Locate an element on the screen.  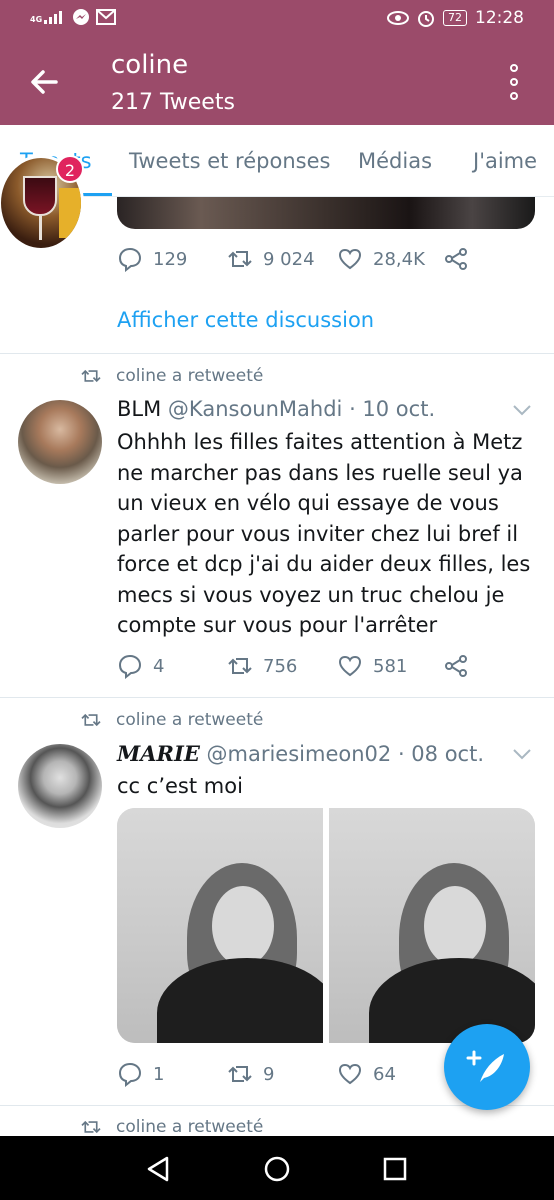
home-circle-icon is located at coordinates (277, 1169).